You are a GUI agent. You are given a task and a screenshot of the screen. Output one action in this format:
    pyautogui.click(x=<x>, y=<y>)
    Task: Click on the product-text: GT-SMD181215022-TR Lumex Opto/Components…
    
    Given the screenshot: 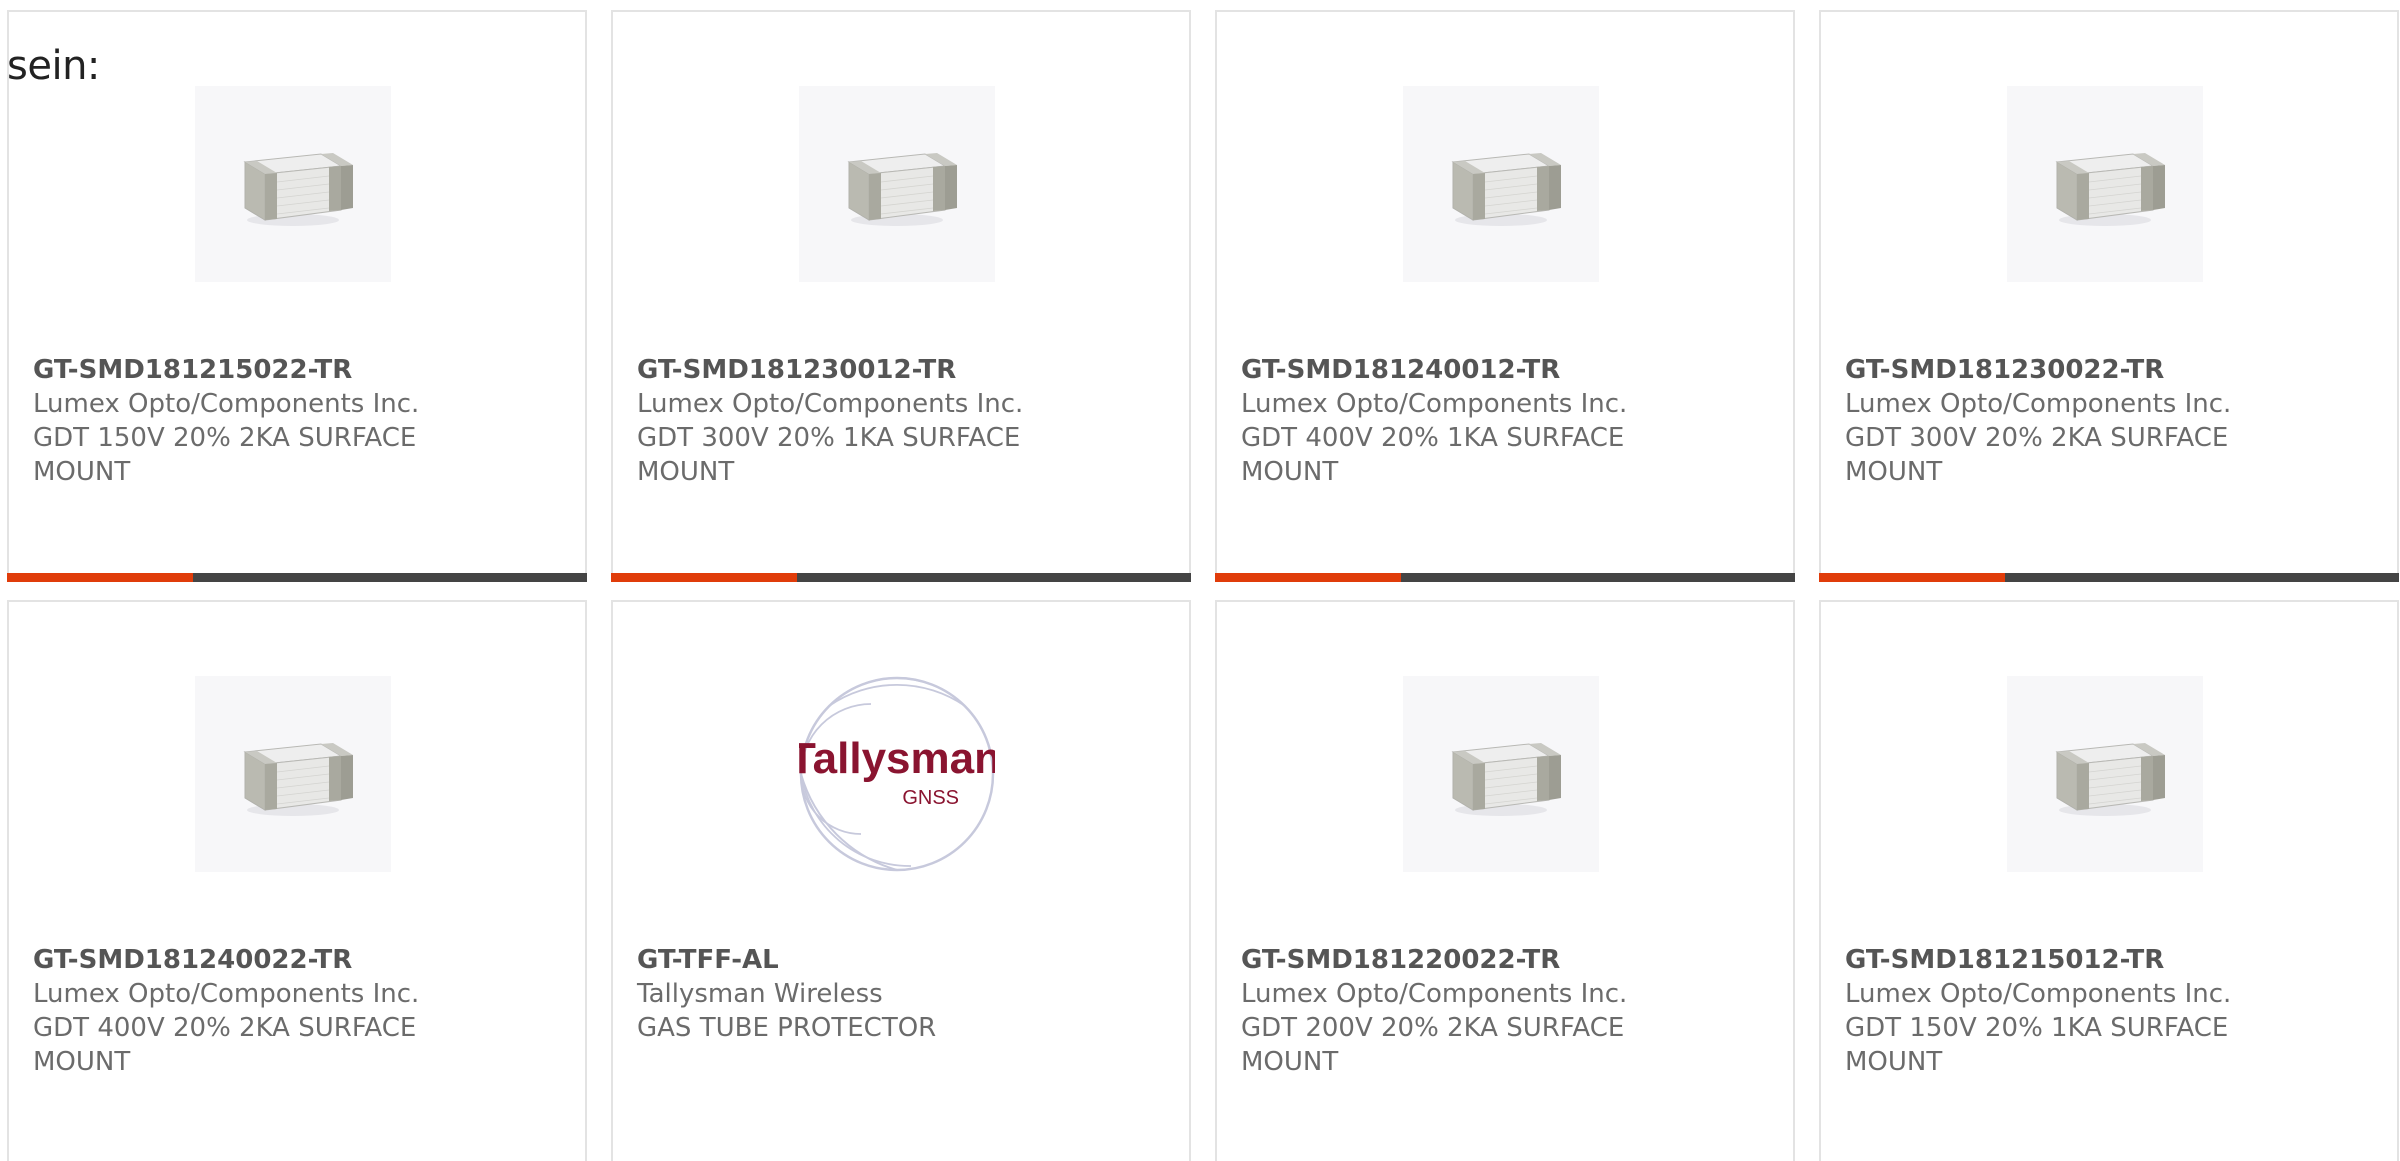 What is the action you would take?
    pyautogui.click(x=293, y=421)
    